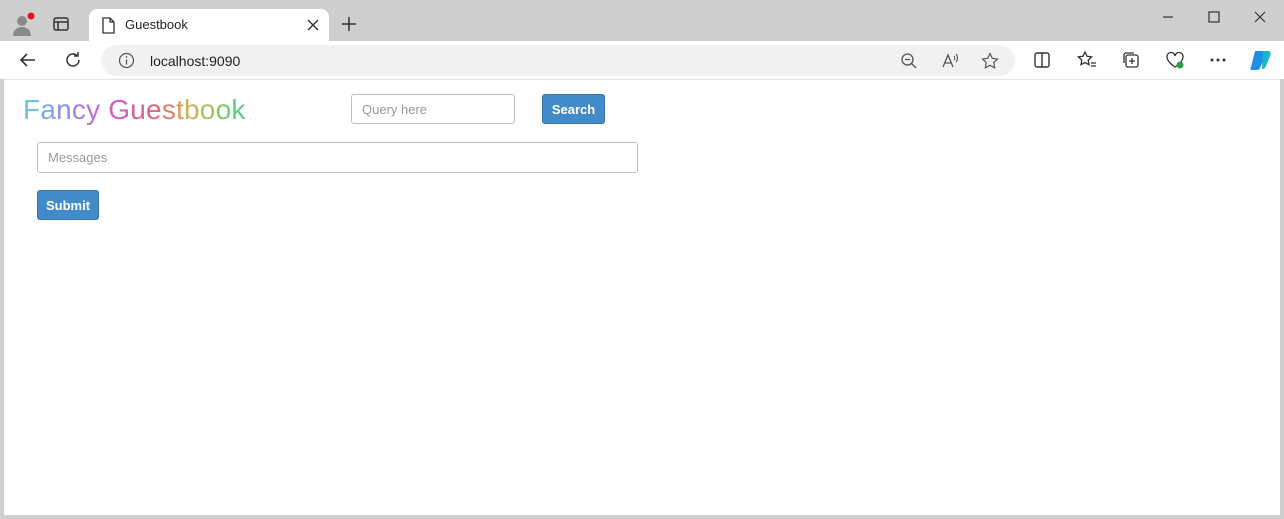 This screenshot has width=1284, height=519. What do you see at coordinates (154, 109) in the screenshot?
I see `brand-letter: e` at bounding box center [154, 109].